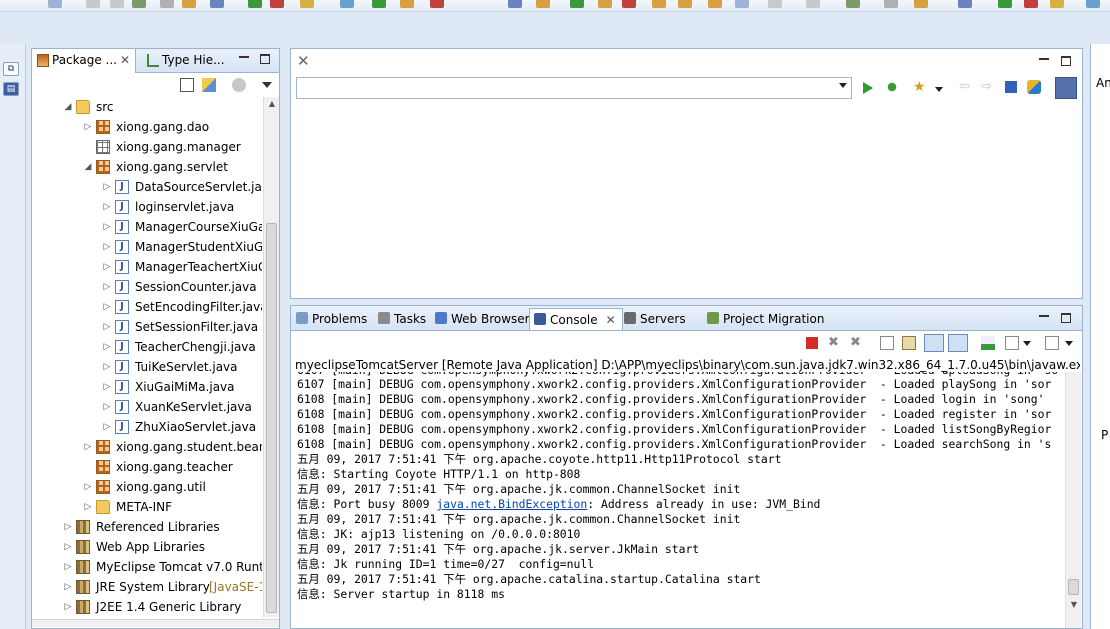 The image size is (1110, 629). What do you see at coordinates (147, 467) in the screenshot?
I see `tree-item: xiong.gang.teacher` at bounding box center [147, 467].